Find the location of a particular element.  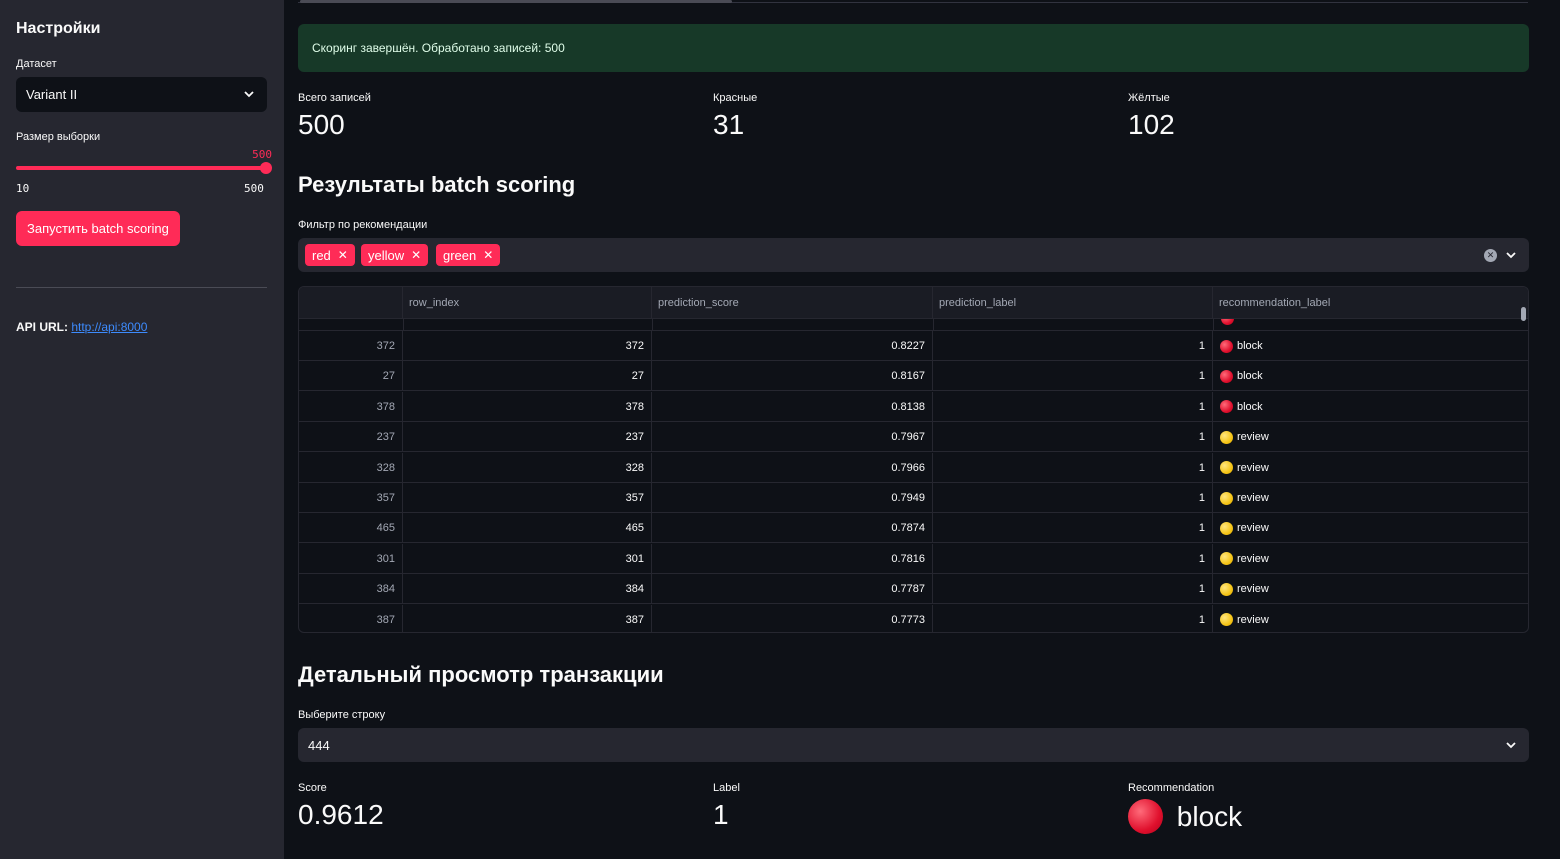

metric-label: Label is located at coordinates (726, 788).